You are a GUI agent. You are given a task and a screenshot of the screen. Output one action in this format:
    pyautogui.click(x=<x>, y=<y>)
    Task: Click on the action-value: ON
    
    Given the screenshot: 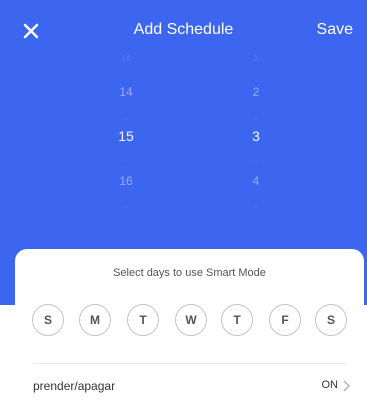 What is the action you would take?
    pyautogui.click(x=330, y=385)
    